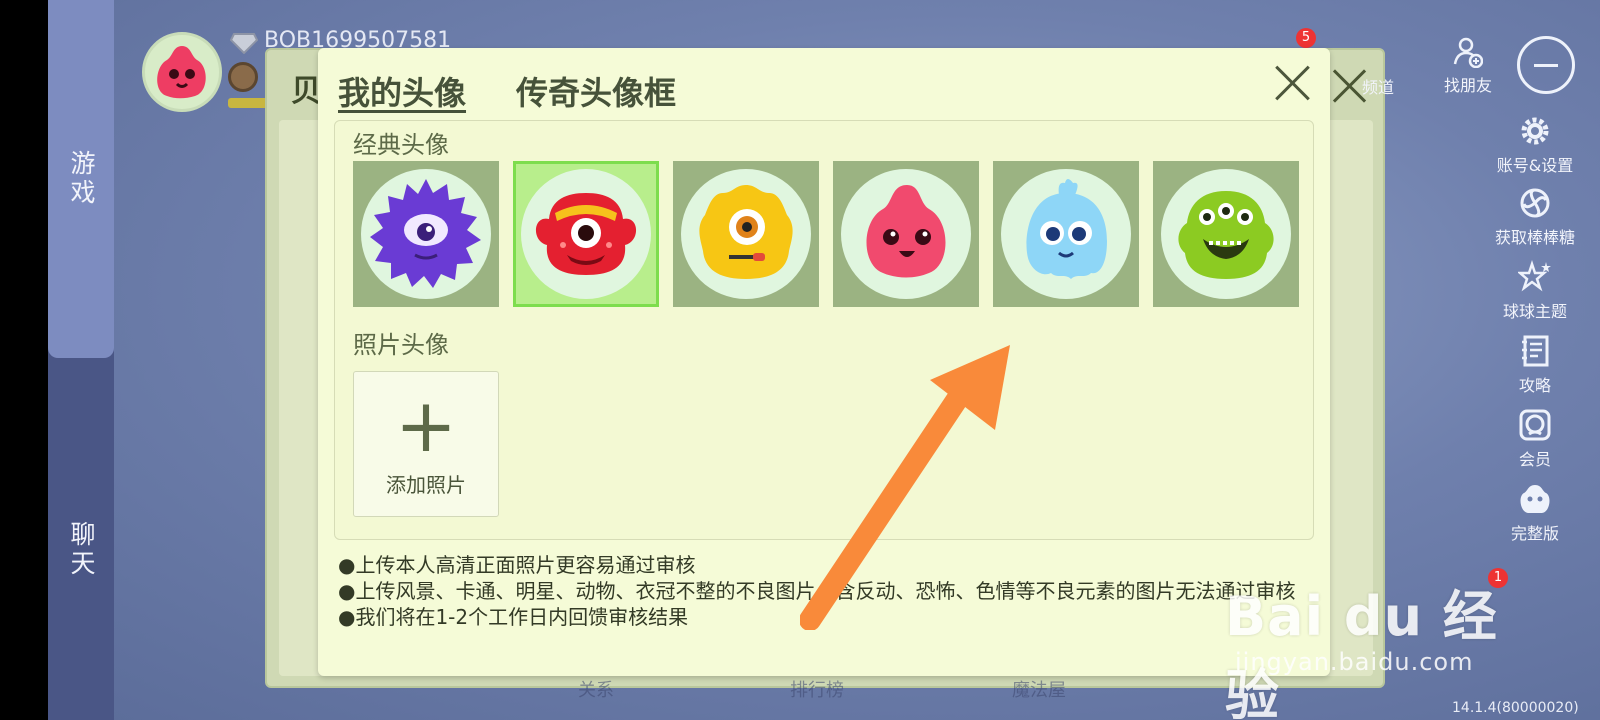  I want to click on classic-avatar-title: 经典头像, so click(401, 145).